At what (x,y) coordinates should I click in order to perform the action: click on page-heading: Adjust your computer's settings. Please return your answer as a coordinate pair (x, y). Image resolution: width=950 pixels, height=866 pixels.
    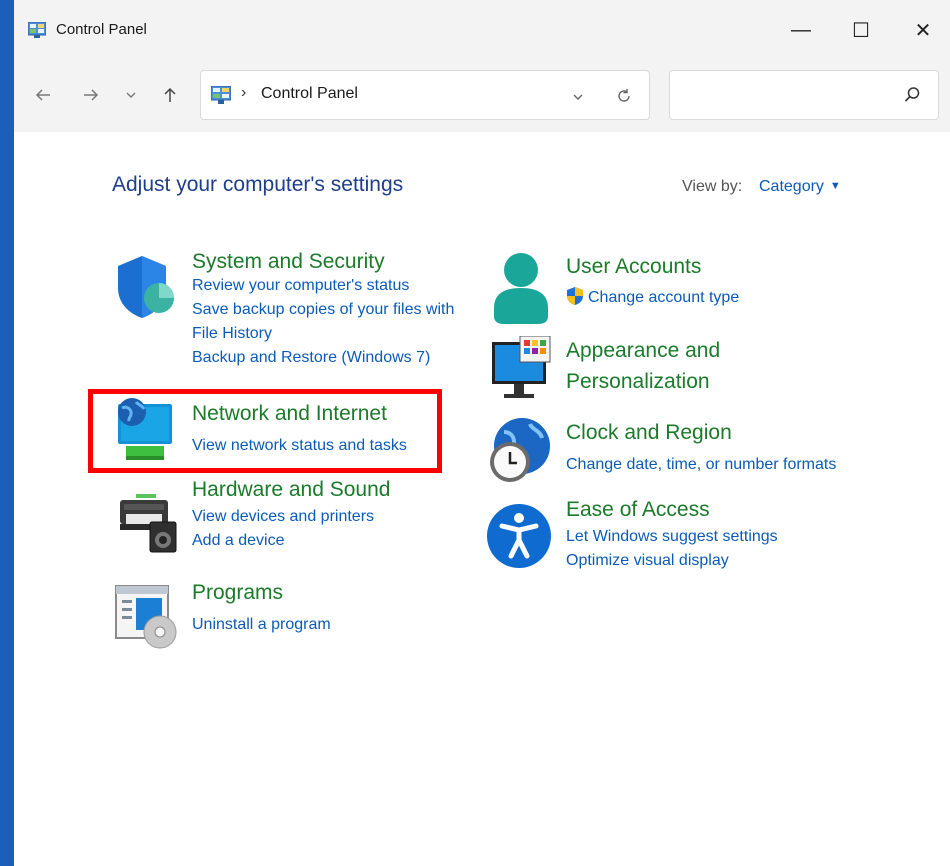
    Looking at the image, I should click on (258, 184).